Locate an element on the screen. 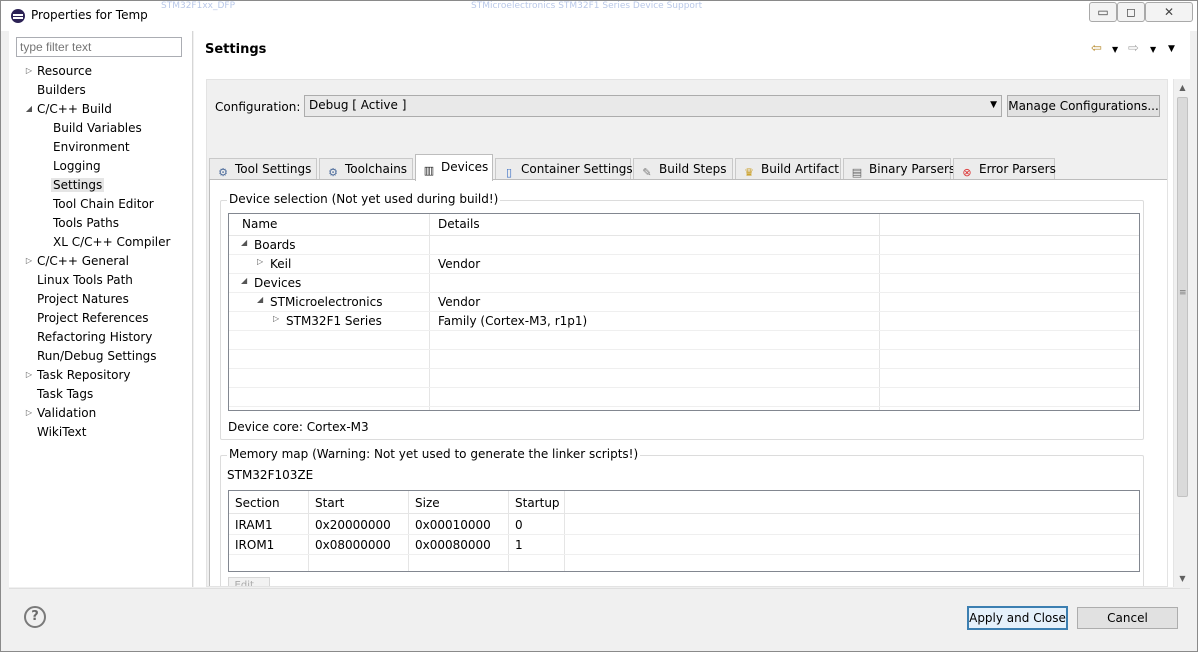 This screenshot has height=652, width=1198. memory-cell: 0x00080000 is located at coordinates (453, 545).